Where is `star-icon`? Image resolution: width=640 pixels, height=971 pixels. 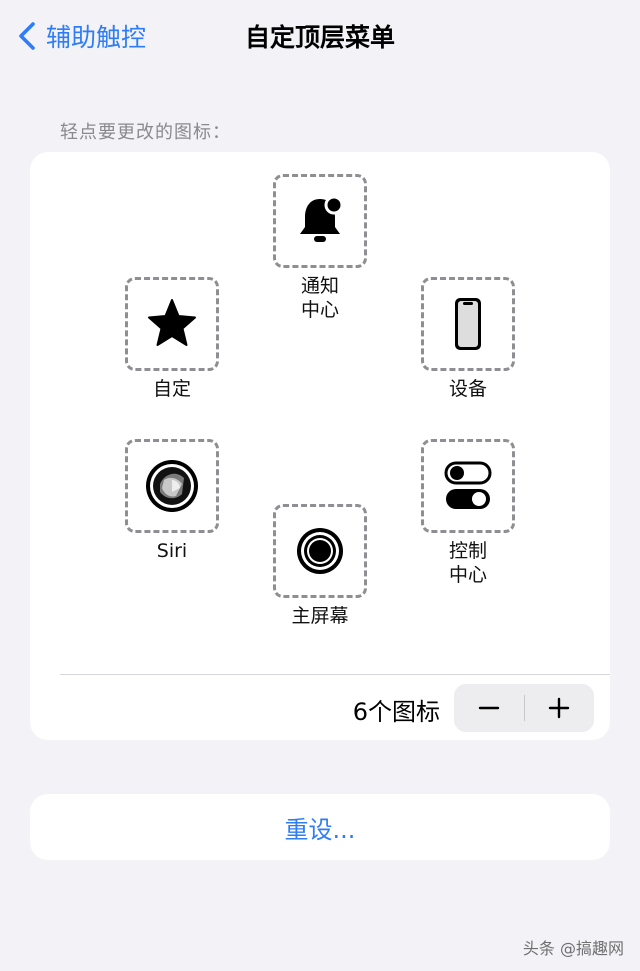 star-icon is located at coordinates (172, 322).